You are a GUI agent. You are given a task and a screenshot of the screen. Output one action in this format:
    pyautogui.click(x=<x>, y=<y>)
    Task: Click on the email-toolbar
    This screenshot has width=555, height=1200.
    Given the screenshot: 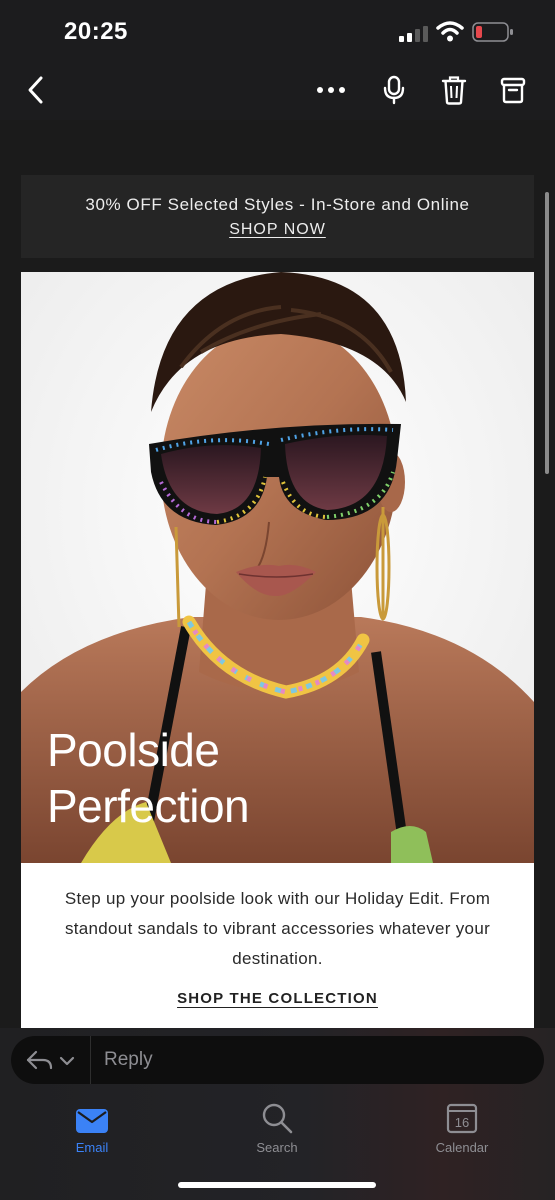 What is the action you would take?
    pyautogui.click(x=277, y=91)
    